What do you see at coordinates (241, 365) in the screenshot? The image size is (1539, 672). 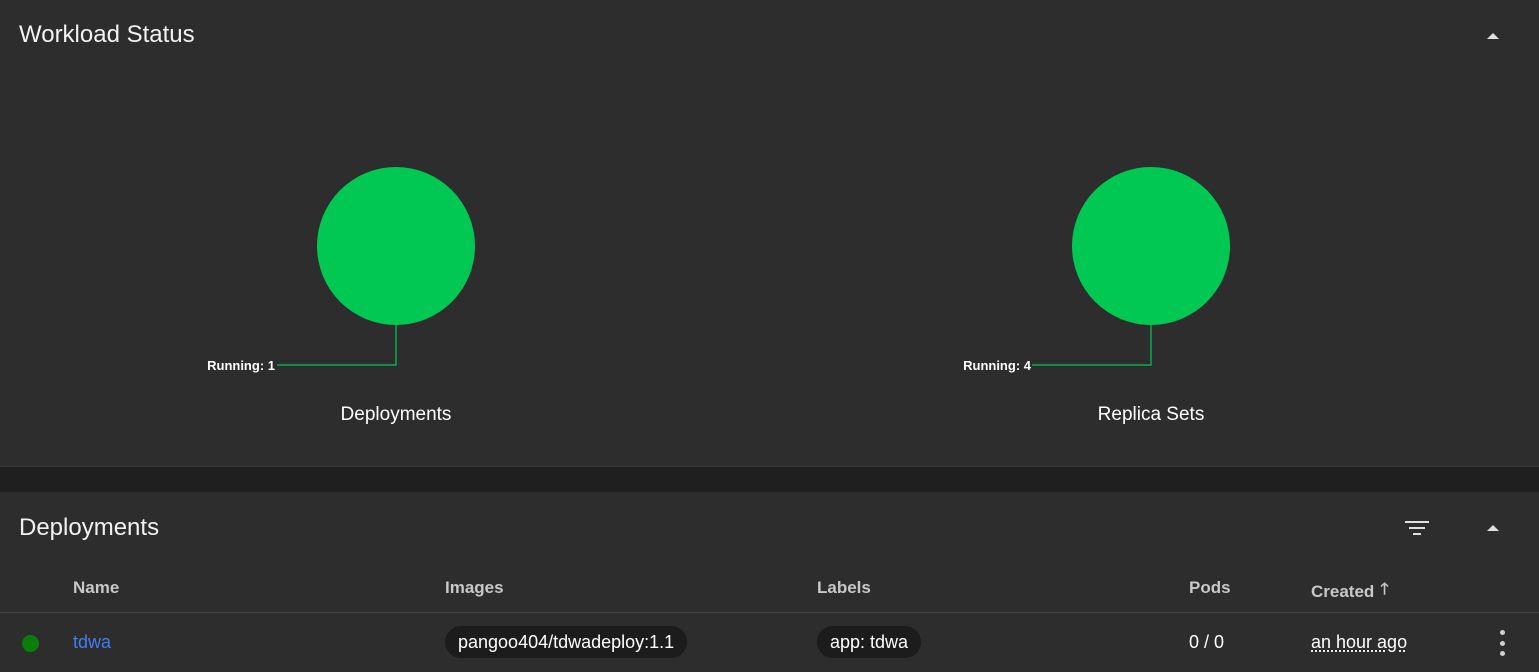 I see `deployments-legend-label: Running: 1` at bounding box center [241, 365].